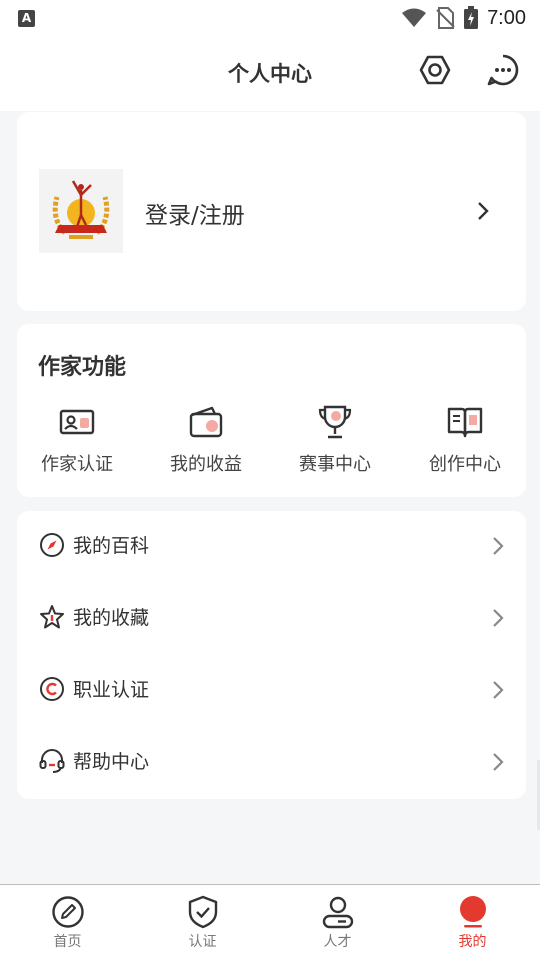  What do you see at coordinates (337, 942) in the screenshot?
I see `tab-label: 人才` at bounding box center [337, 942].